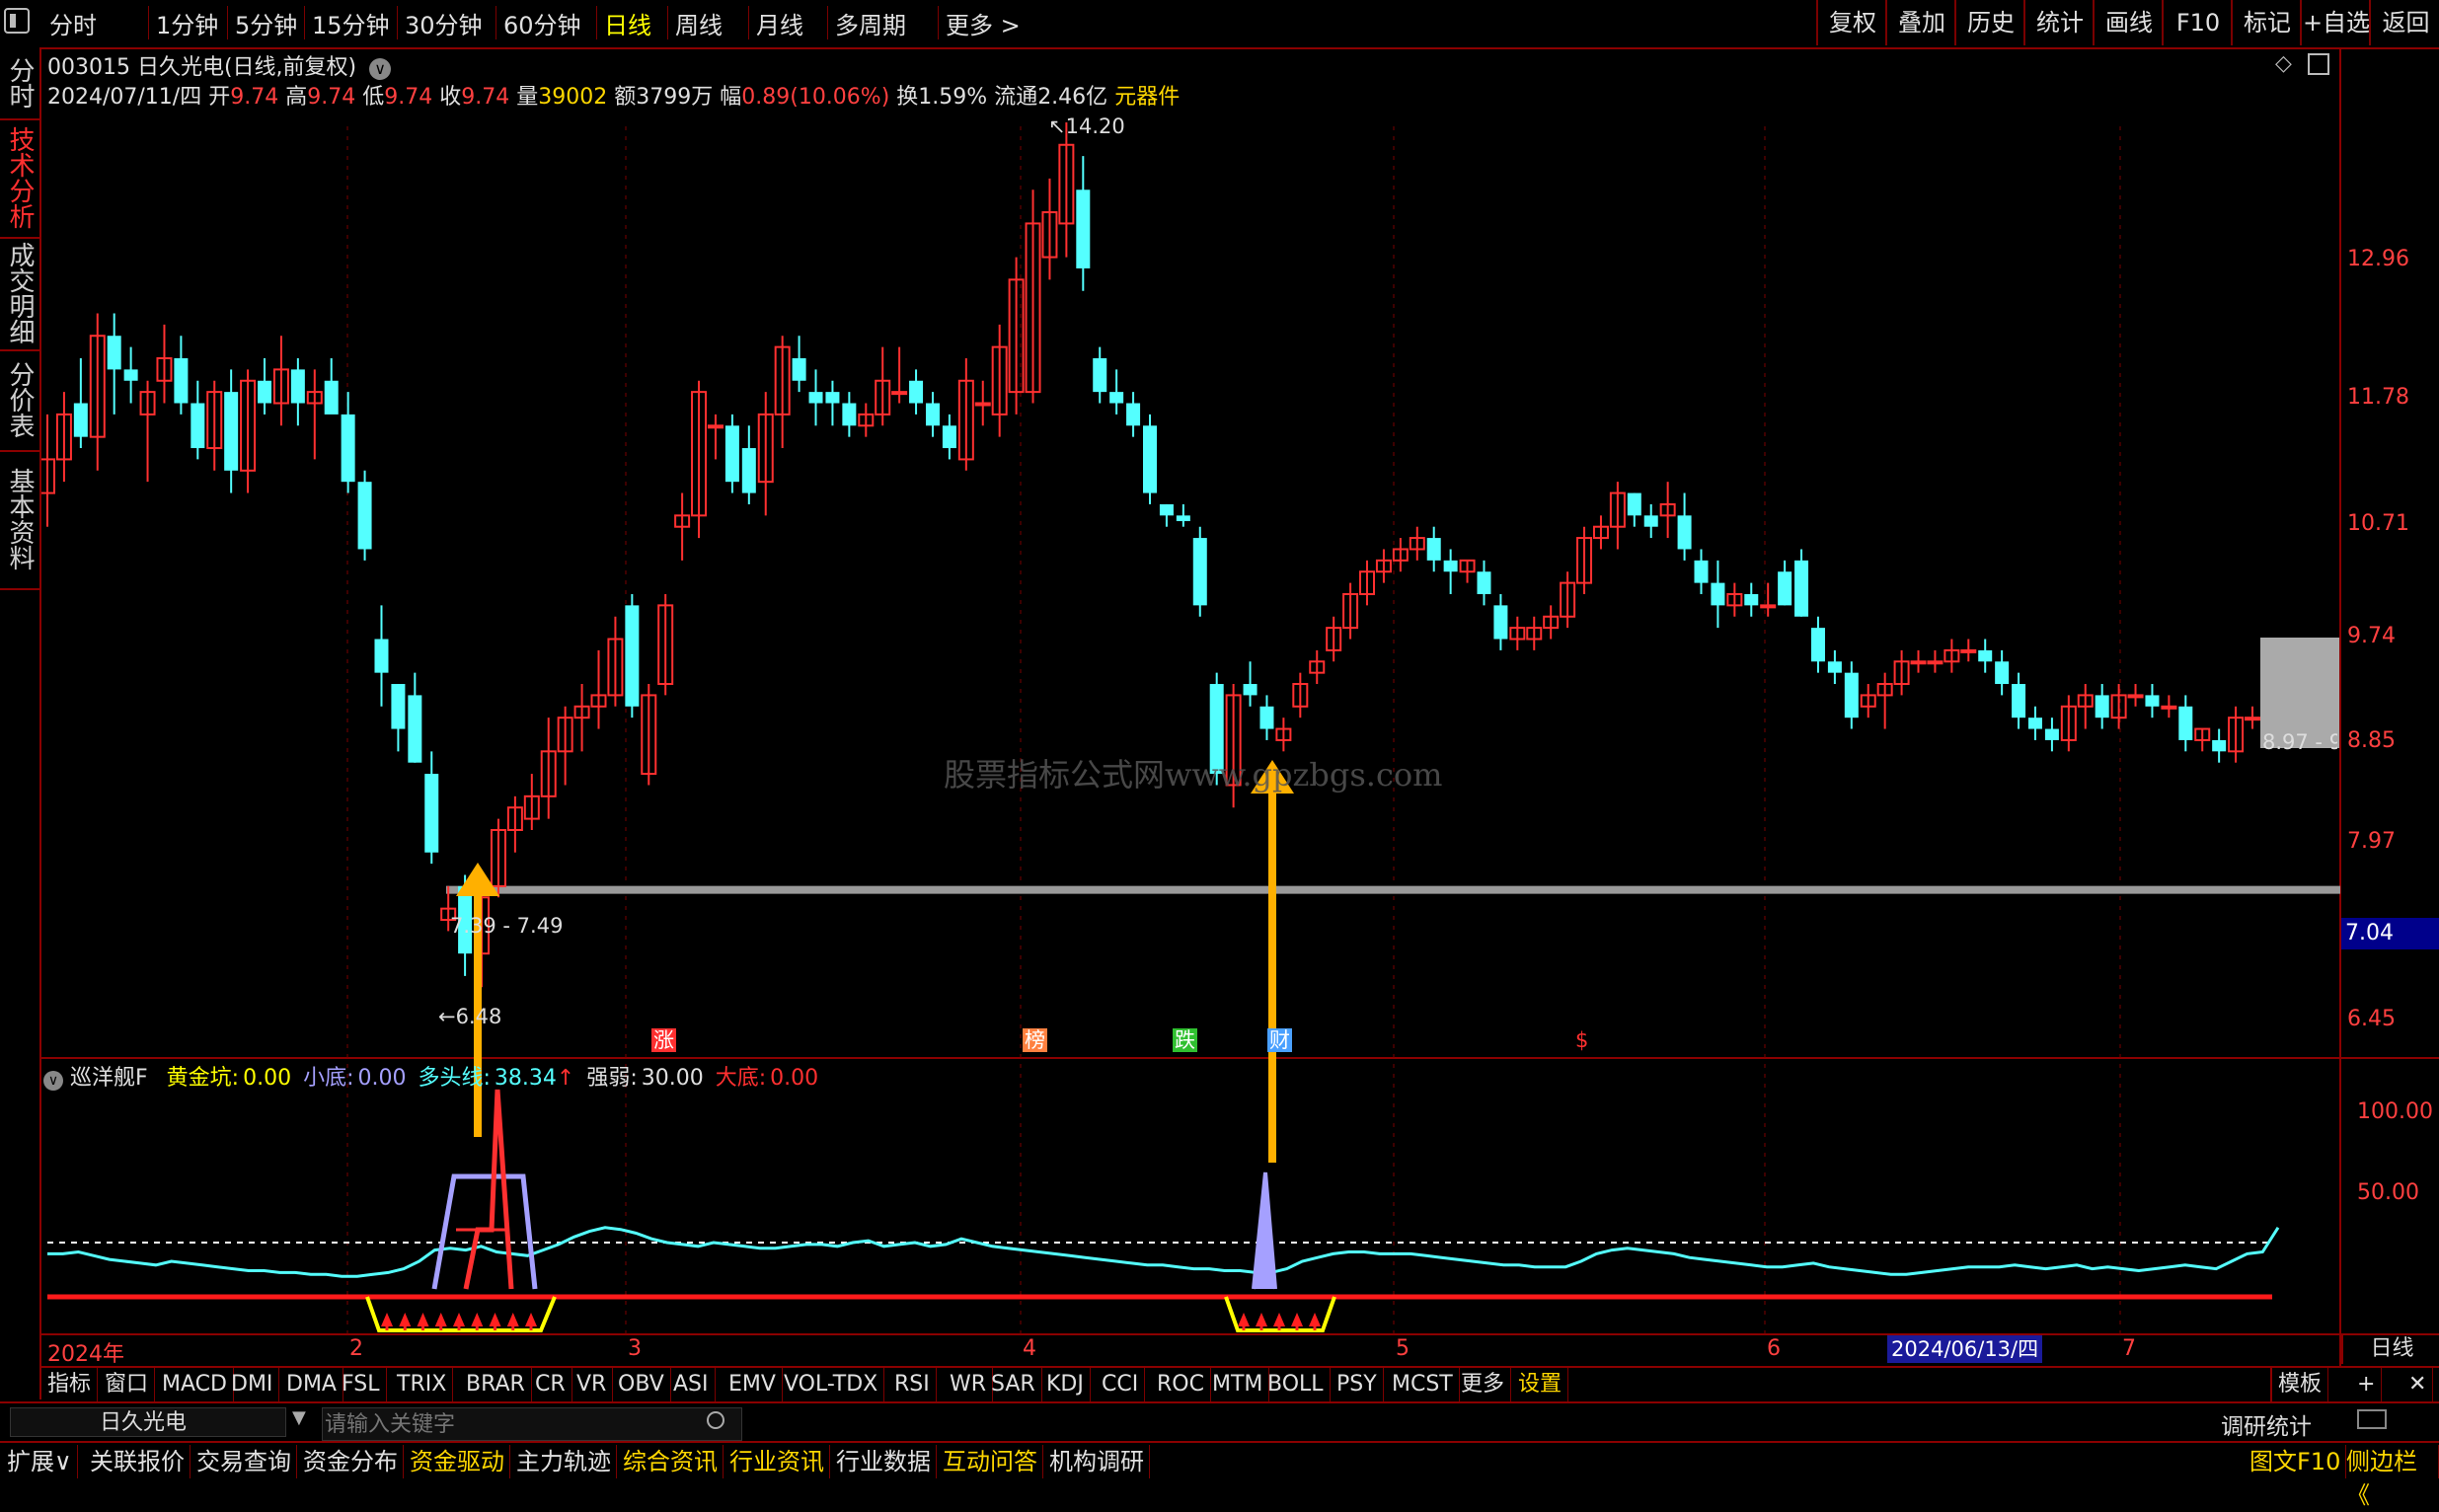 This screenshot has width=2439, height=1512. I want to click on indicator-field-label: 黄金坑:, so click(203, 1078).